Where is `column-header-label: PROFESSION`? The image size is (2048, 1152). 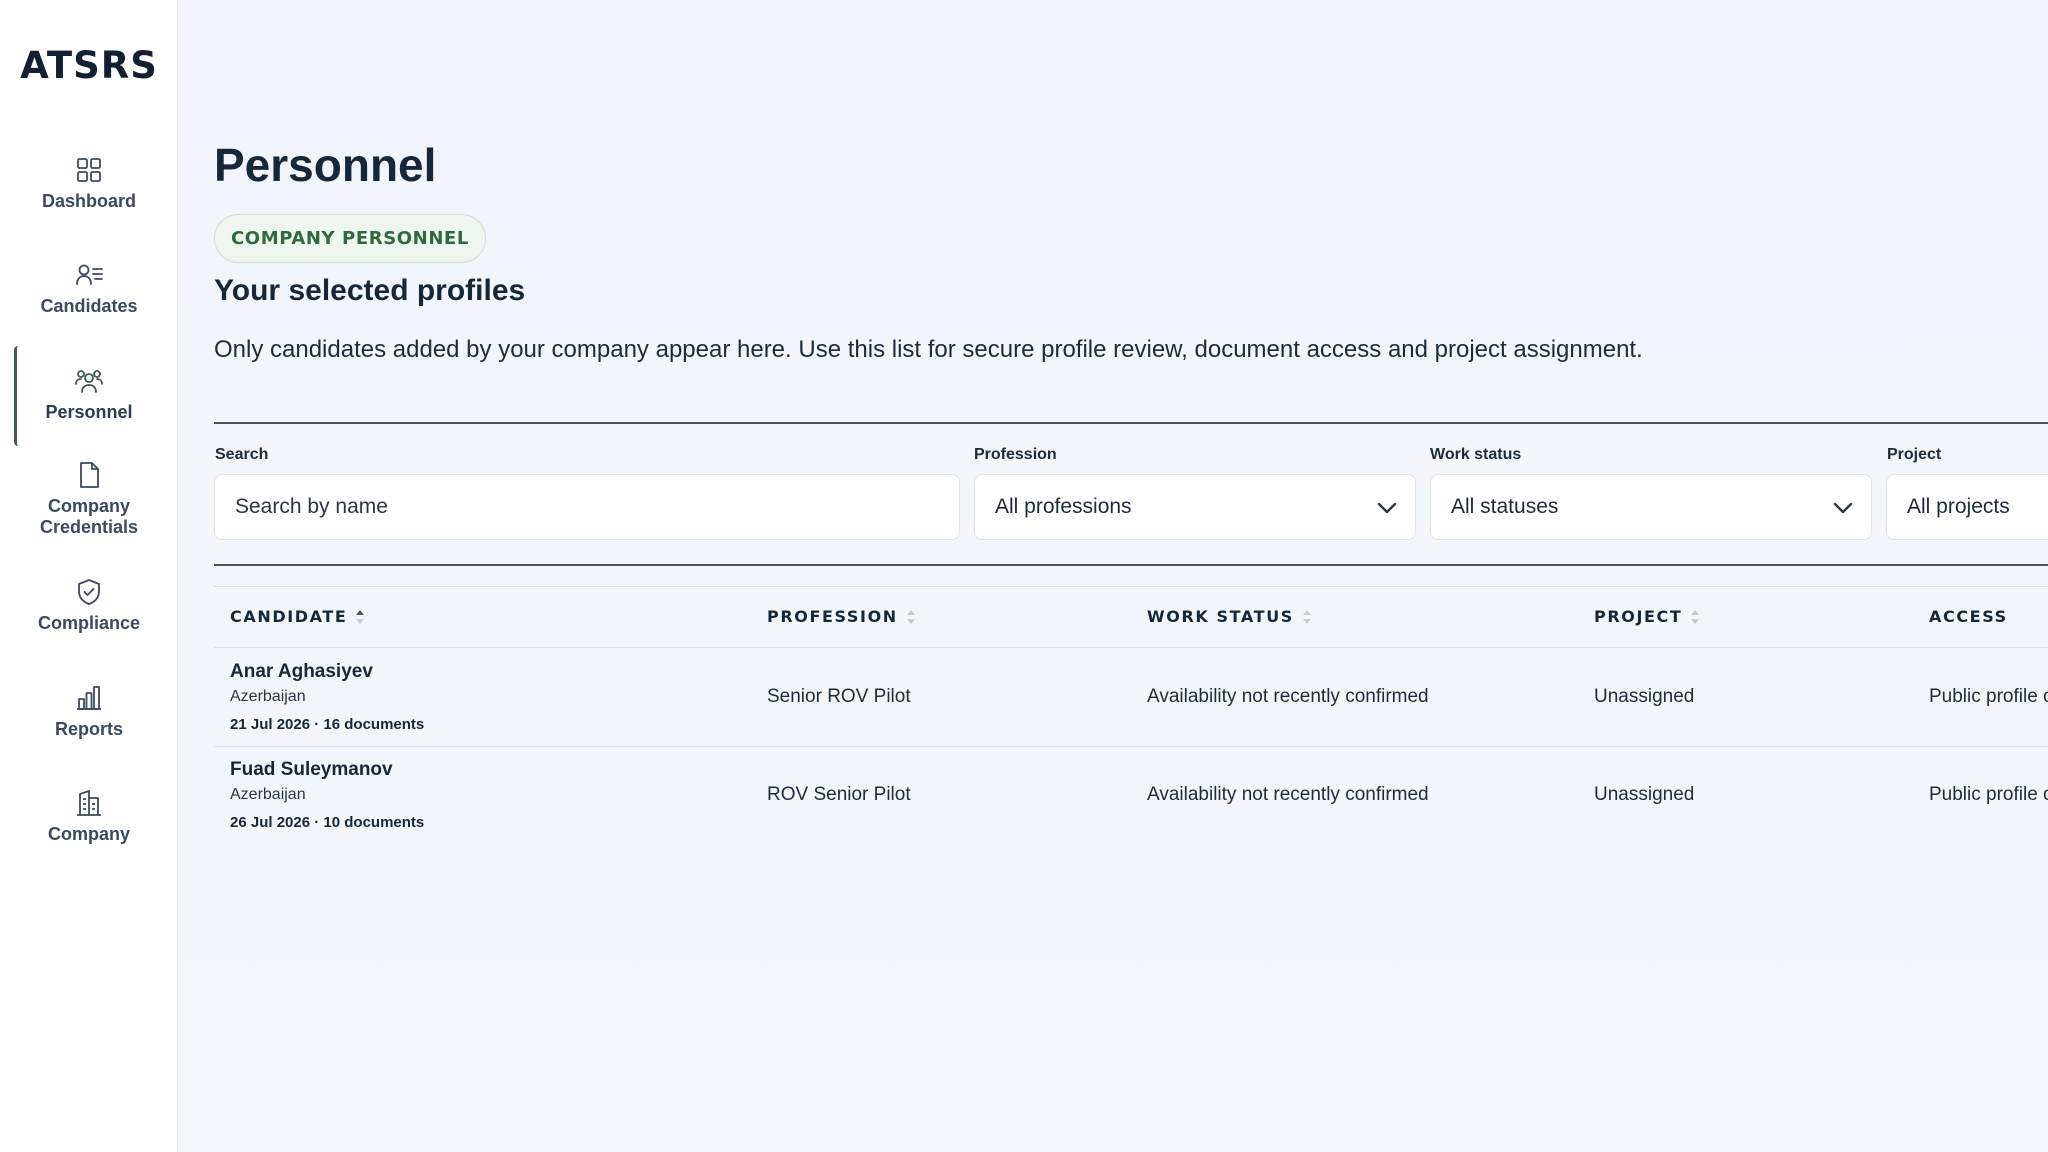
column-header-label: PROFESSION is located at coordinates (832, 616).